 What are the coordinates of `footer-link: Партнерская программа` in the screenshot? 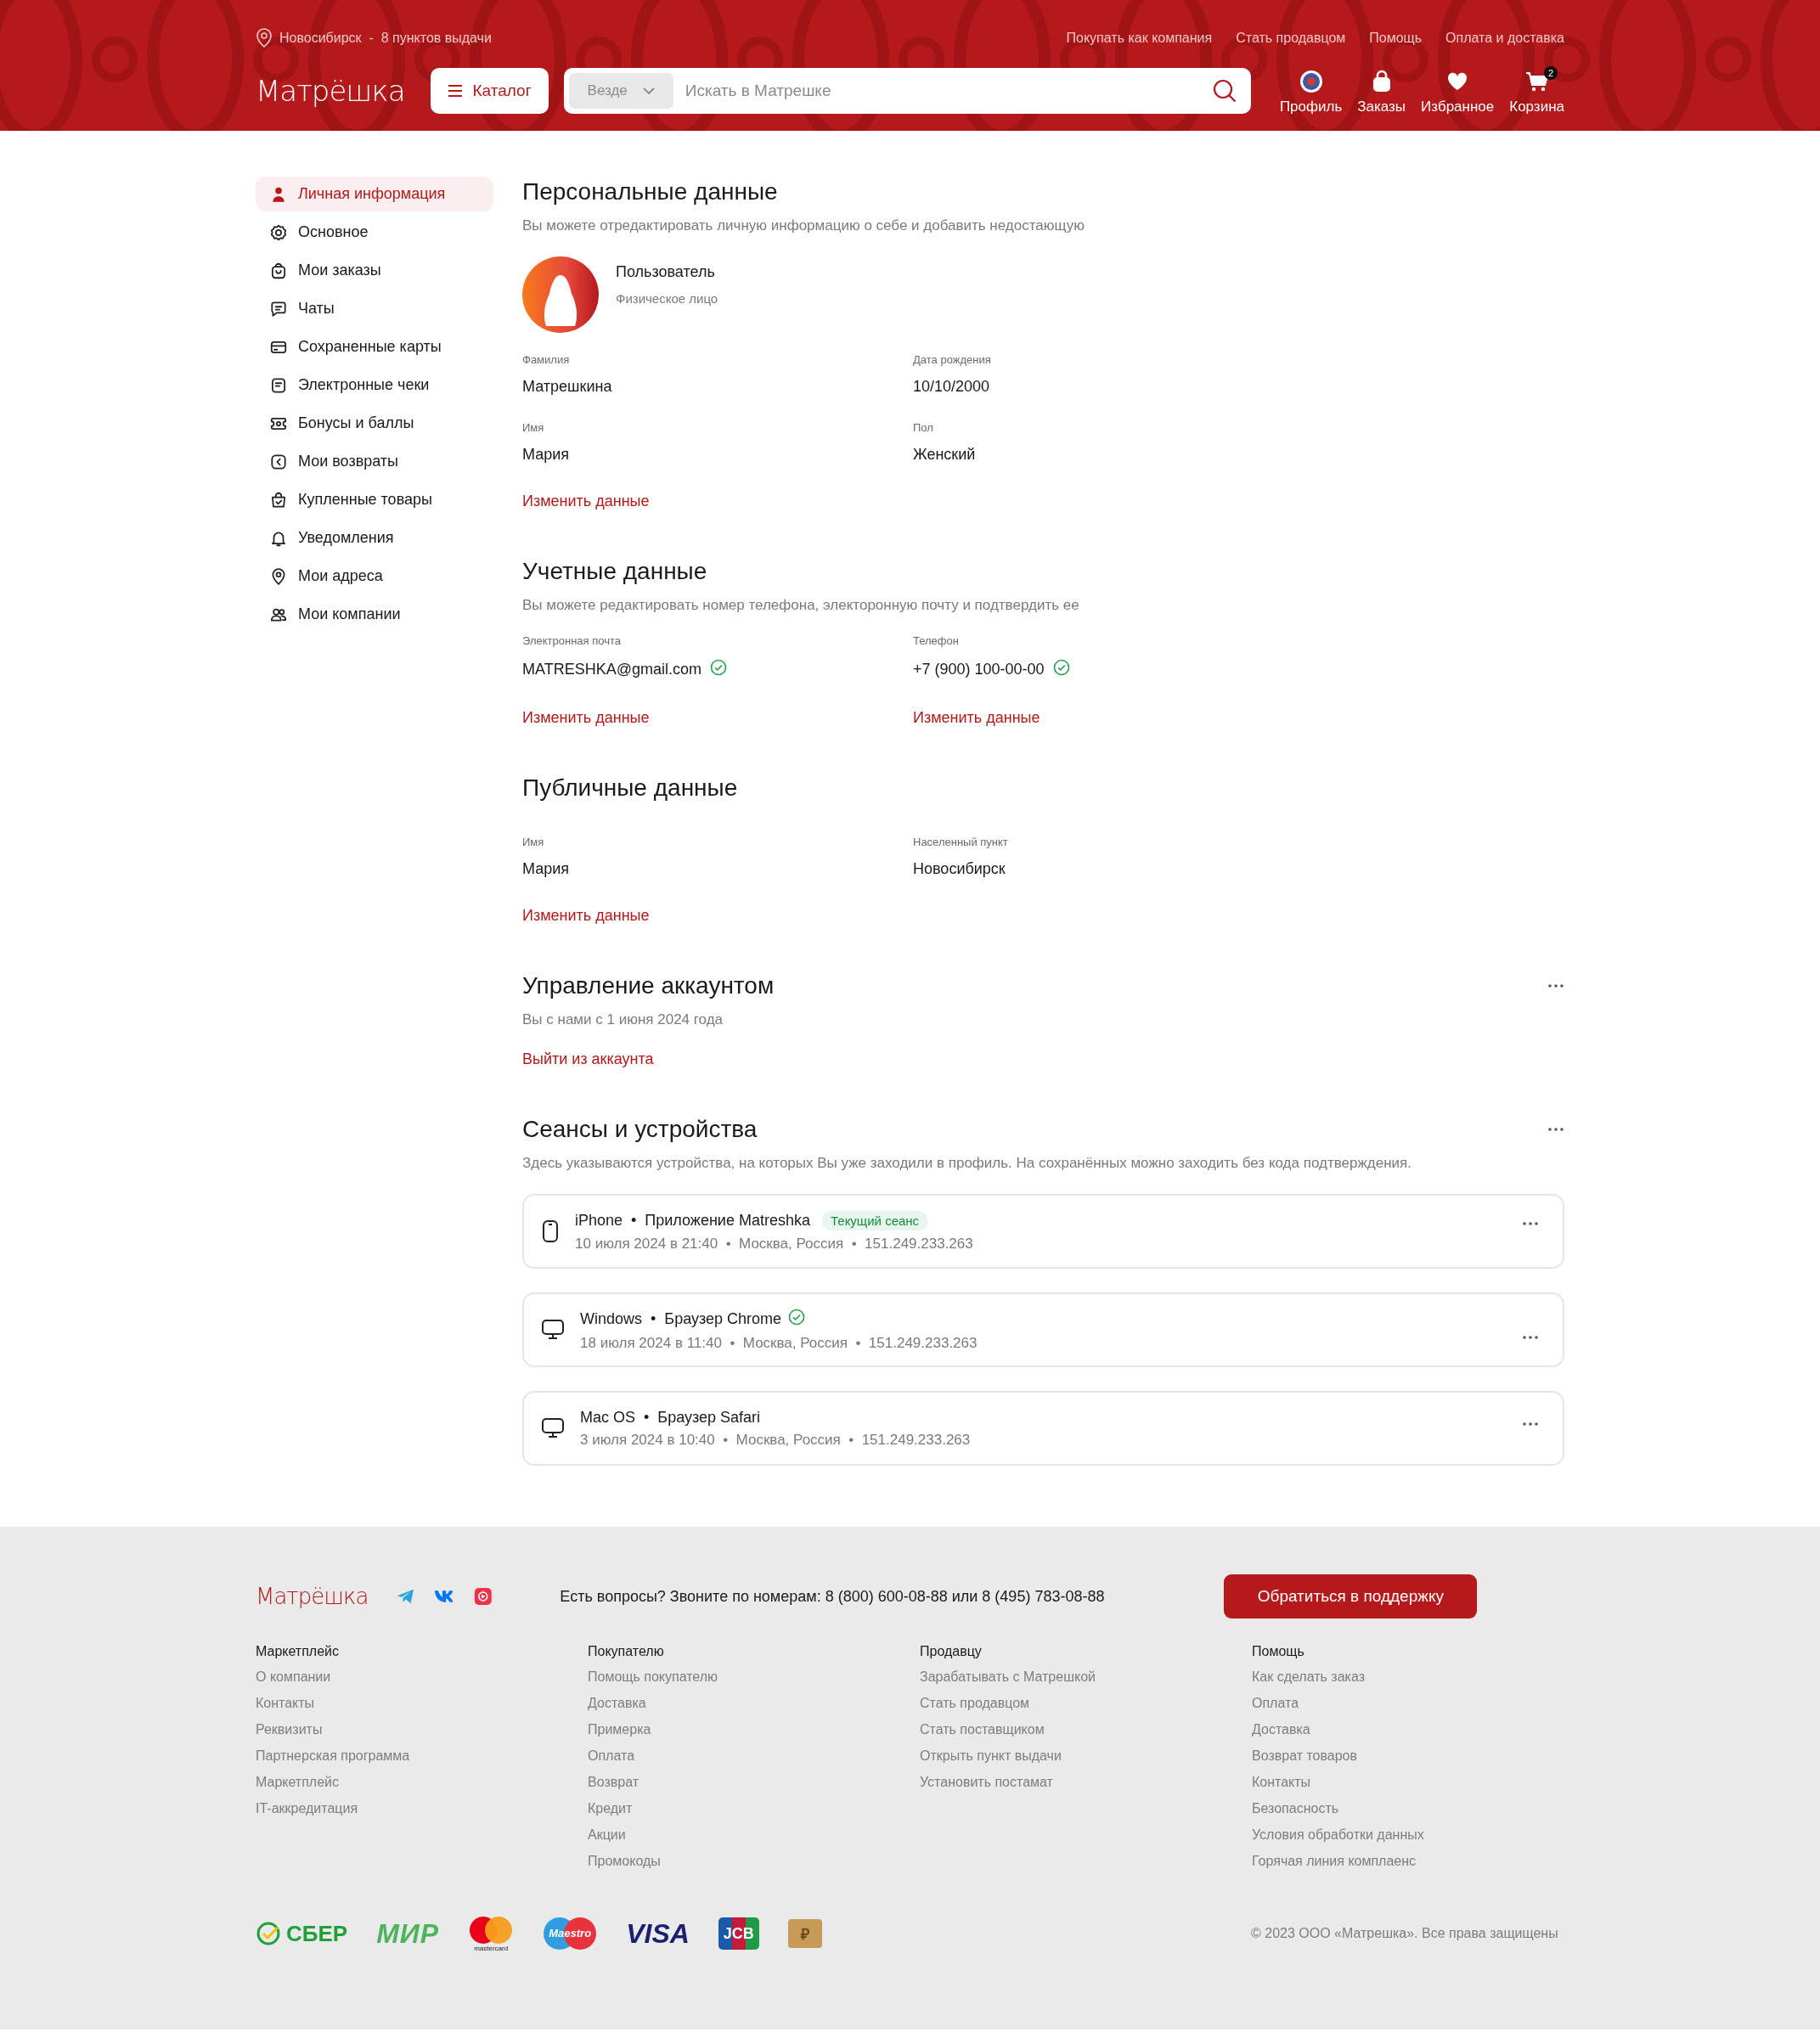 It's located at (333, 1761).